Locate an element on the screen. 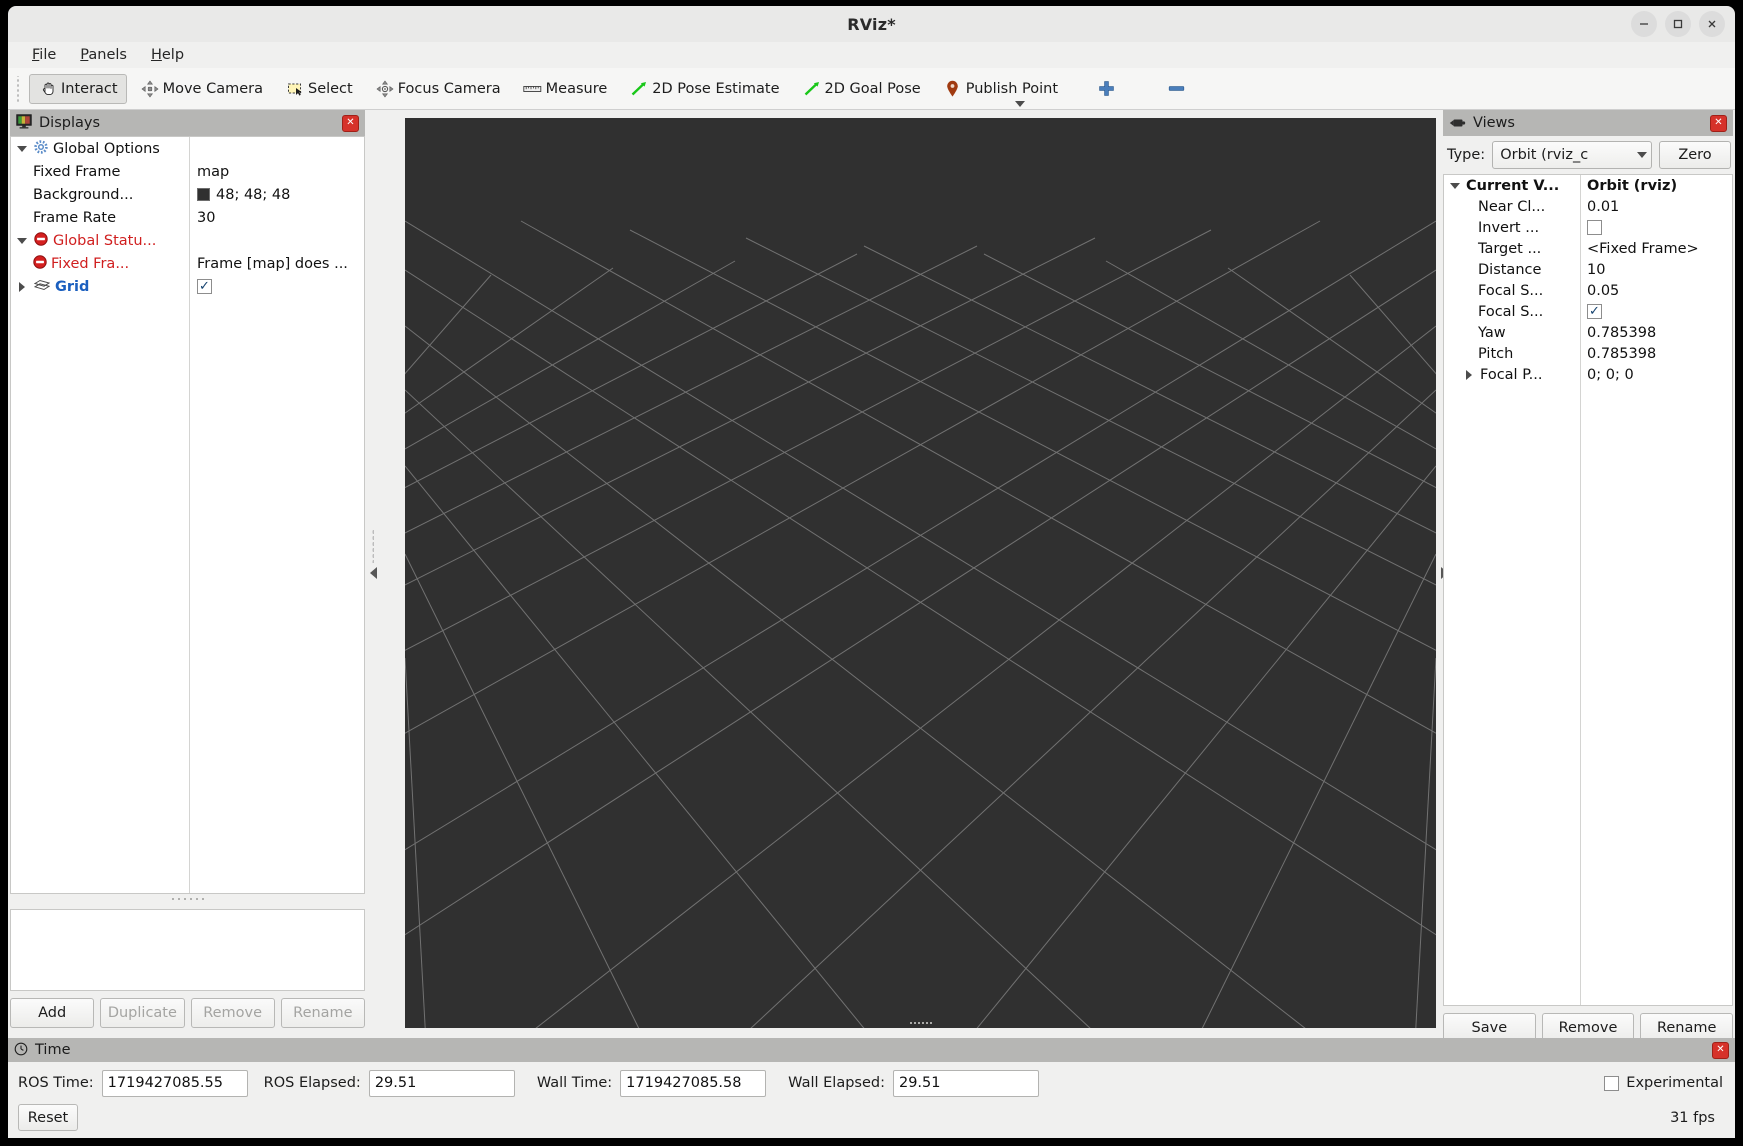  views-row-value: Orbit (rviz) is located at coordinates (1632, 185).